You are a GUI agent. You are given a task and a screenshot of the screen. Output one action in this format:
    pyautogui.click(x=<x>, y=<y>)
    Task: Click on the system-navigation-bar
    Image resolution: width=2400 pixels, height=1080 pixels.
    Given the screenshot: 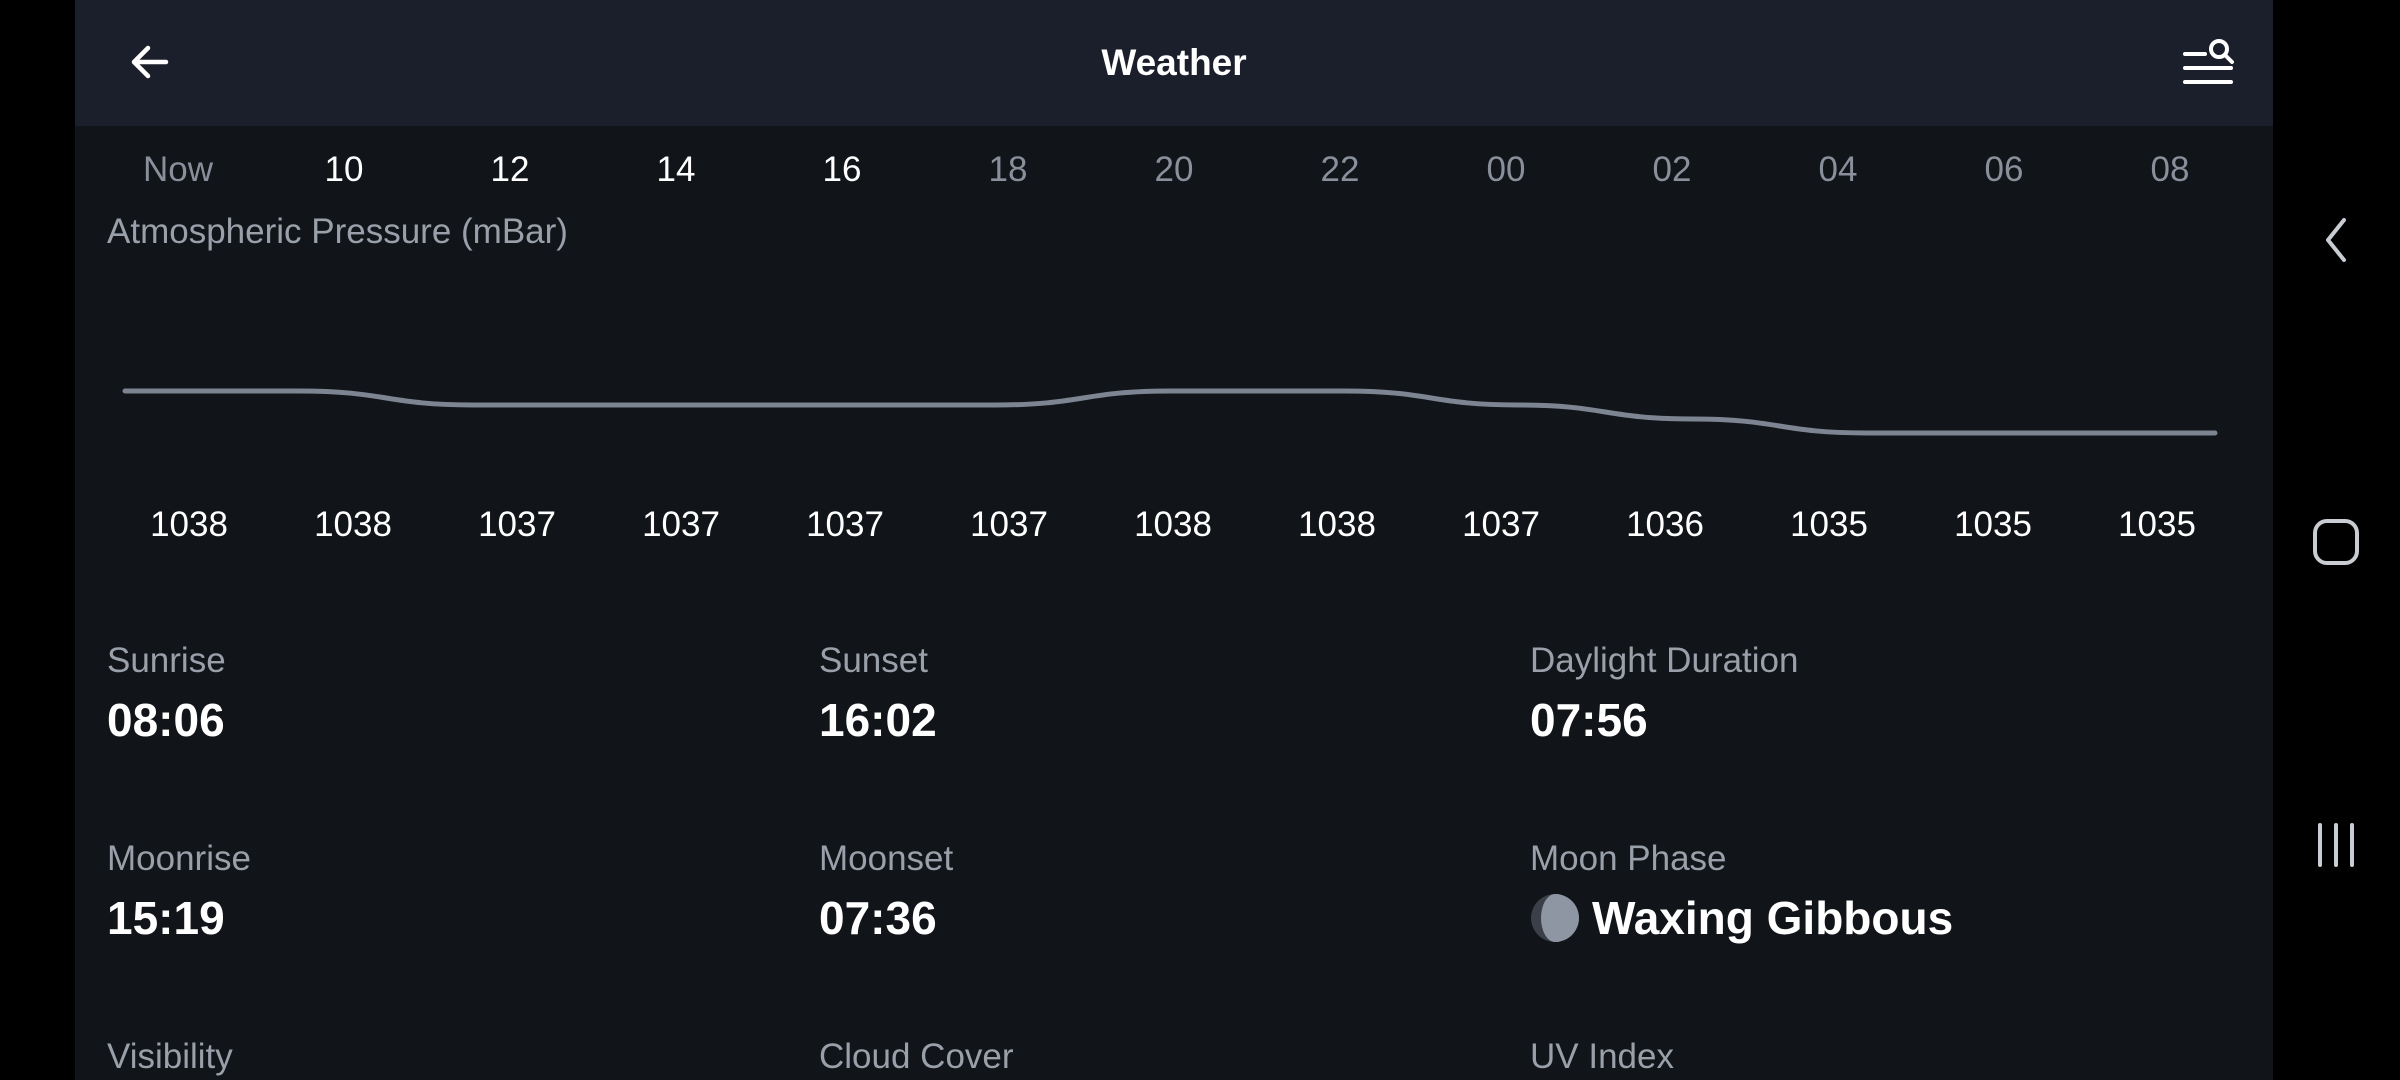 What is the action you would take?
    pyautogui.click(x=2336, y=540)
    